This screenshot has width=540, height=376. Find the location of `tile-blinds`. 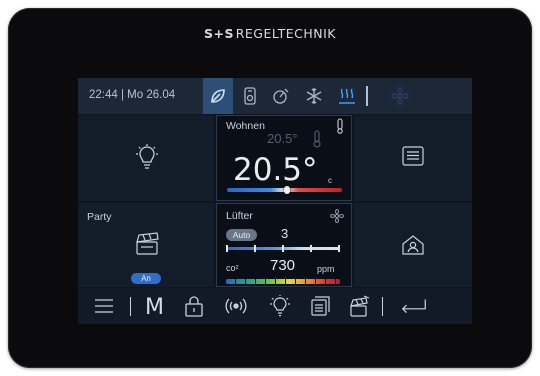

tile-blinds is located at coordinates (413, 158).